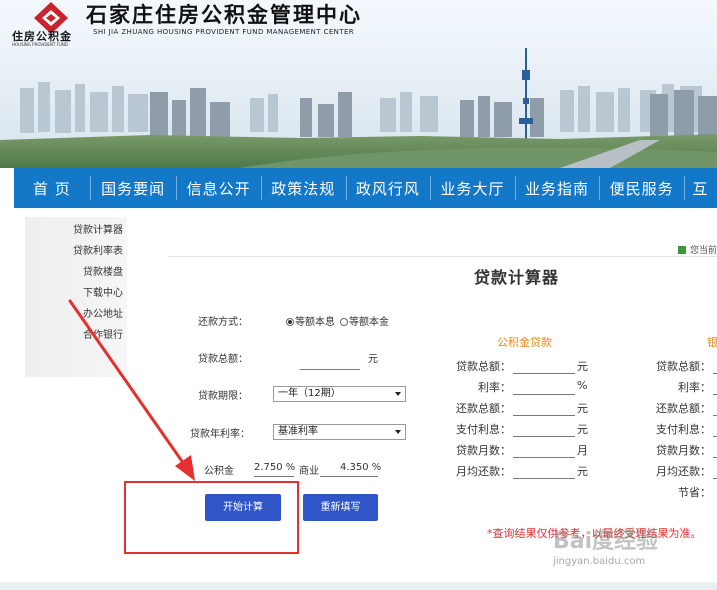 Image resolution: width=717 pixels, height=590 pixels. I want to click on footer-strip, so click(358, 586).